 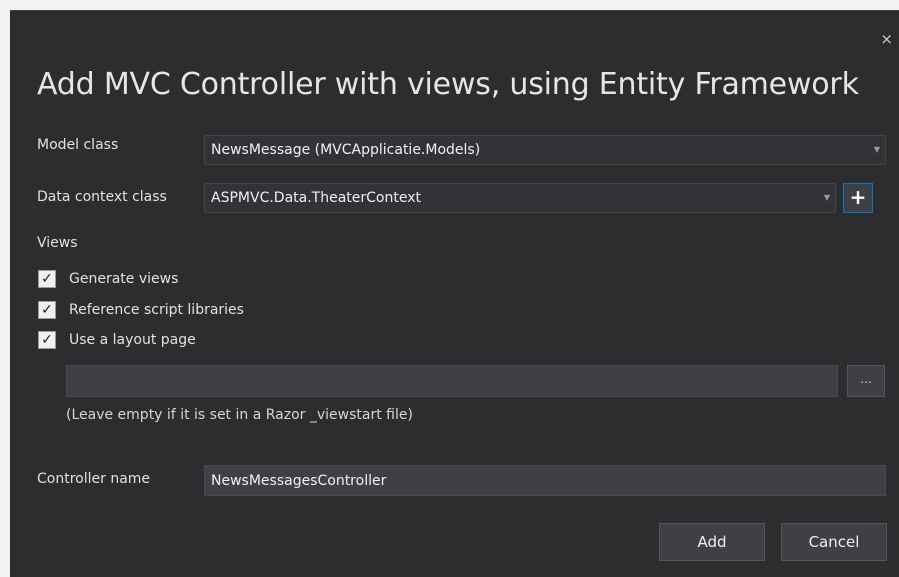 I want to click on data-context-class-label: Data context class, so click(x=102, y=197).